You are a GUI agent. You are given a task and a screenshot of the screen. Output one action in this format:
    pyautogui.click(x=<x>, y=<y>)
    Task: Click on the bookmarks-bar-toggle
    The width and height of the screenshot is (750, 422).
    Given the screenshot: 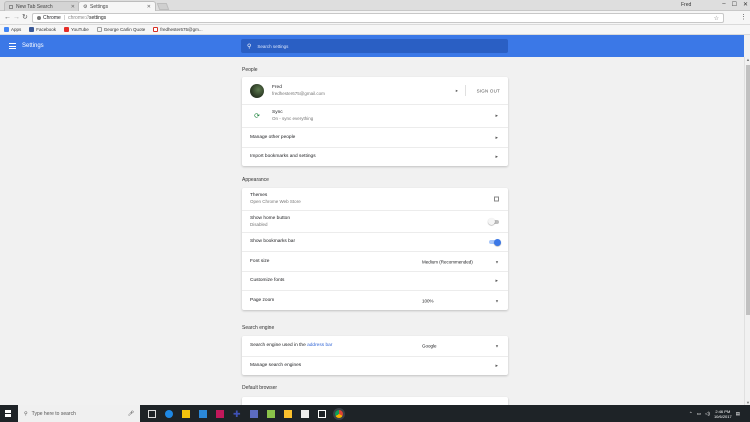 What is the action you would take?
    pyautogui.click(x=495, y=242)
    